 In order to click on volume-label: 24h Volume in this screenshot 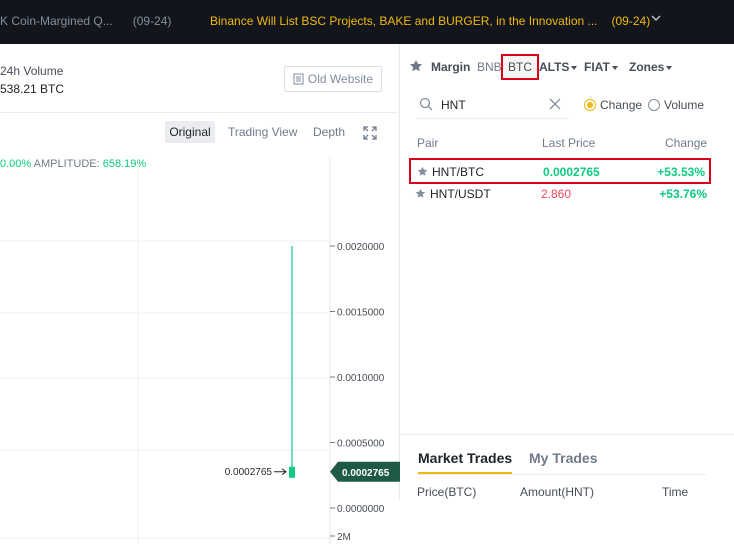, I will do `click(32, 71)`.